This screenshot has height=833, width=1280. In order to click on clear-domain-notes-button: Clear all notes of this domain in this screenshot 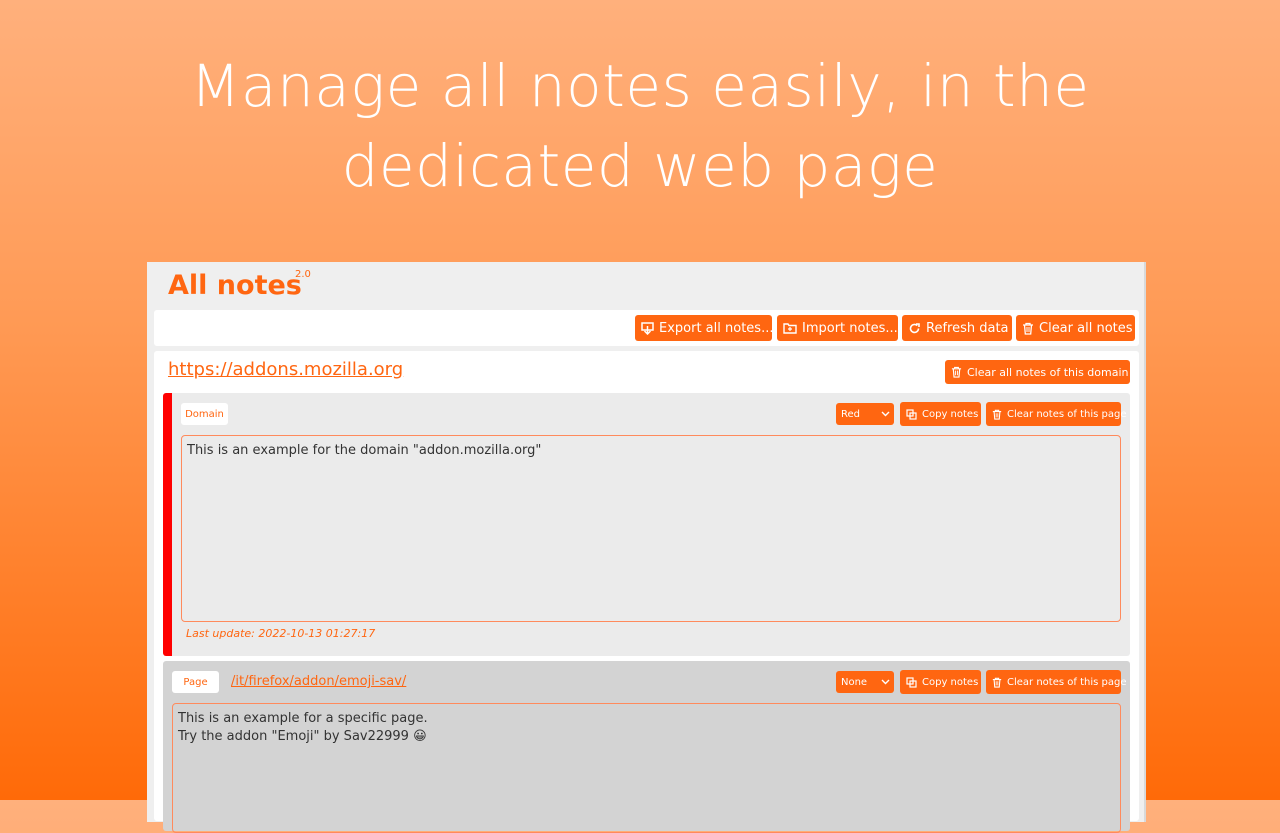, I will do `click(1037, 372)`.